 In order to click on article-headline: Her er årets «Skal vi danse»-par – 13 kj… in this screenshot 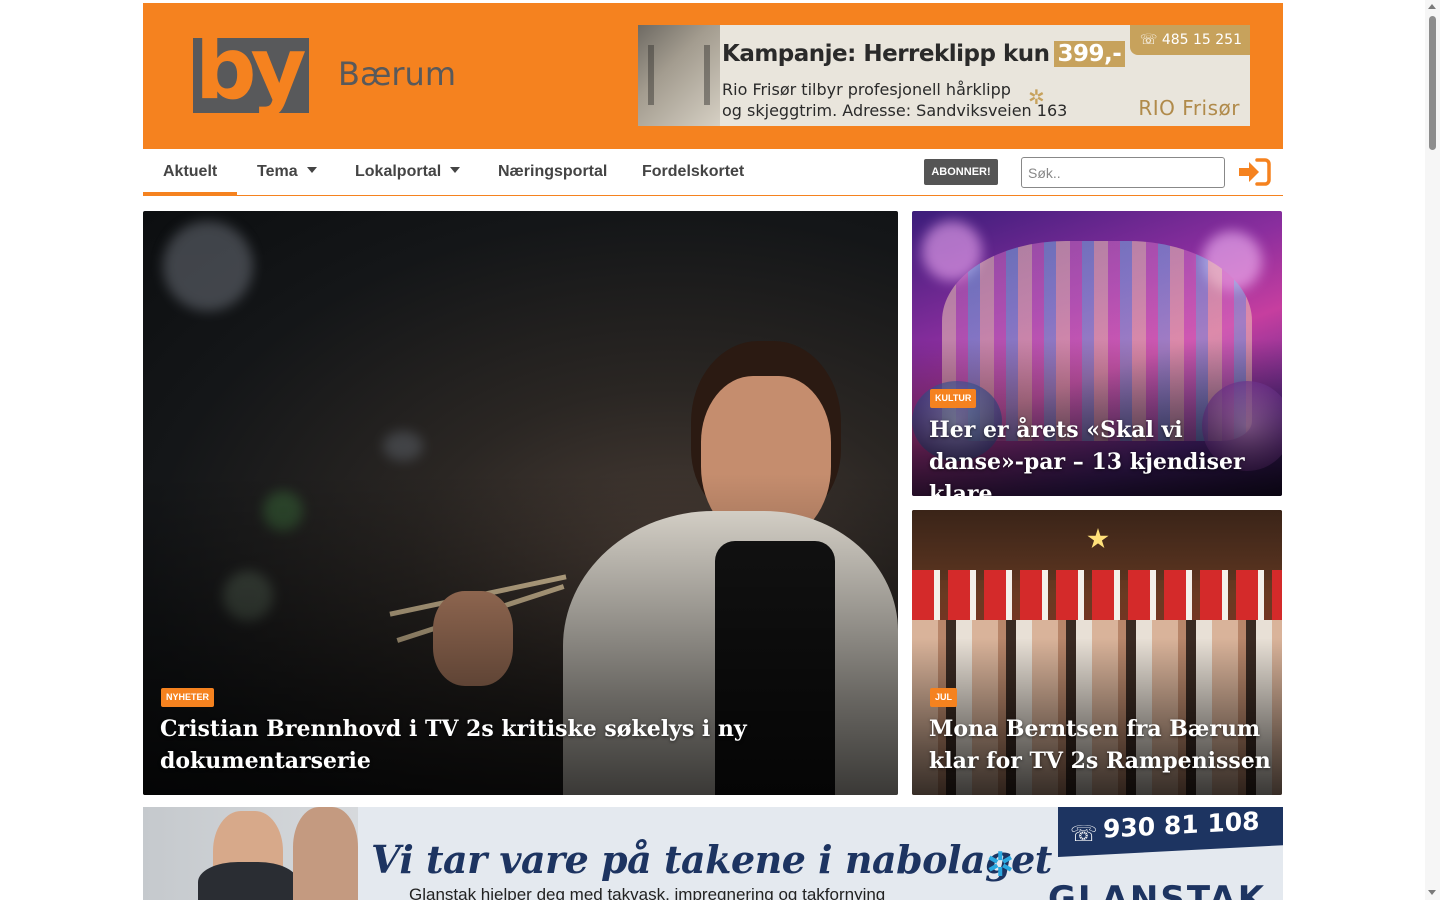, I will do `click(1101, 455)`.